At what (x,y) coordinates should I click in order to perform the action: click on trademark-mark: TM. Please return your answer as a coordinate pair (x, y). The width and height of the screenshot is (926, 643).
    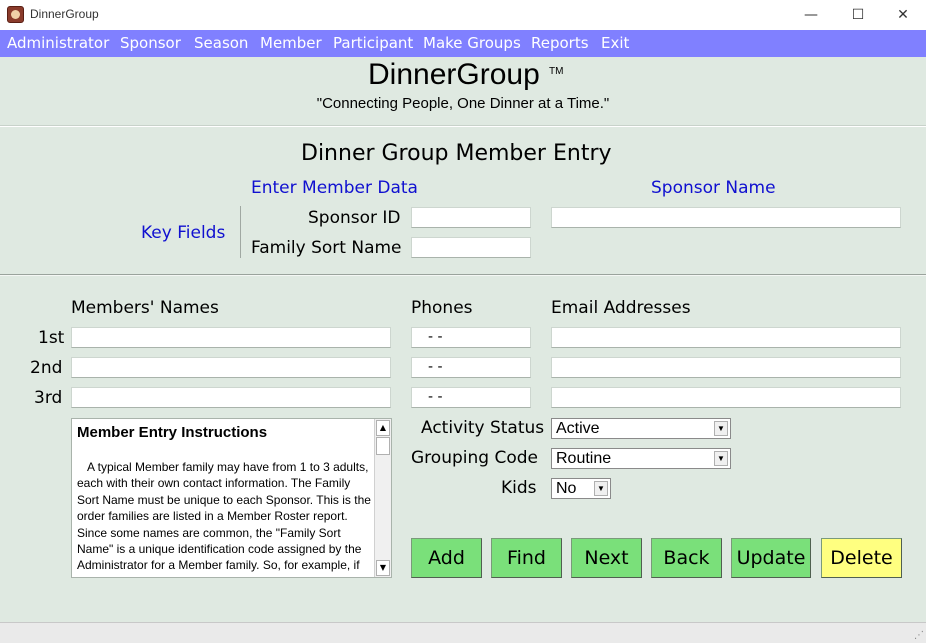
    Looking at the image, I should click on (556, 71).